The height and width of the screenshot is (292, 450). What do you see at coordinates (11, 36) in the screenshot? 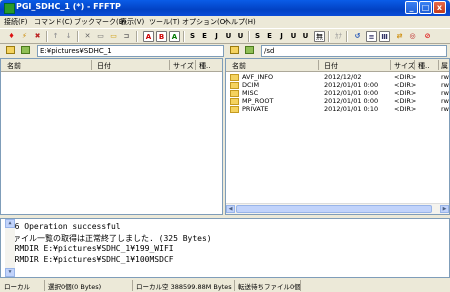
I see `connect-icon: ♦` at bounding box center [11, 36].